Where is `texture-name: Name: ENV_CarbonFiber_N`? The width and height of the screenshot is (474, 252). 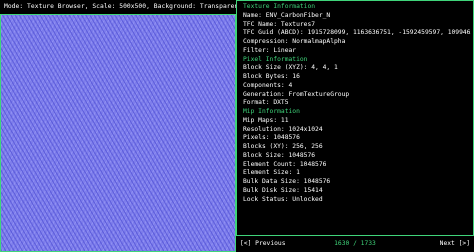
texture-name: Name: ENV_CarbonFiber_N is located at coordinates (287, 15).